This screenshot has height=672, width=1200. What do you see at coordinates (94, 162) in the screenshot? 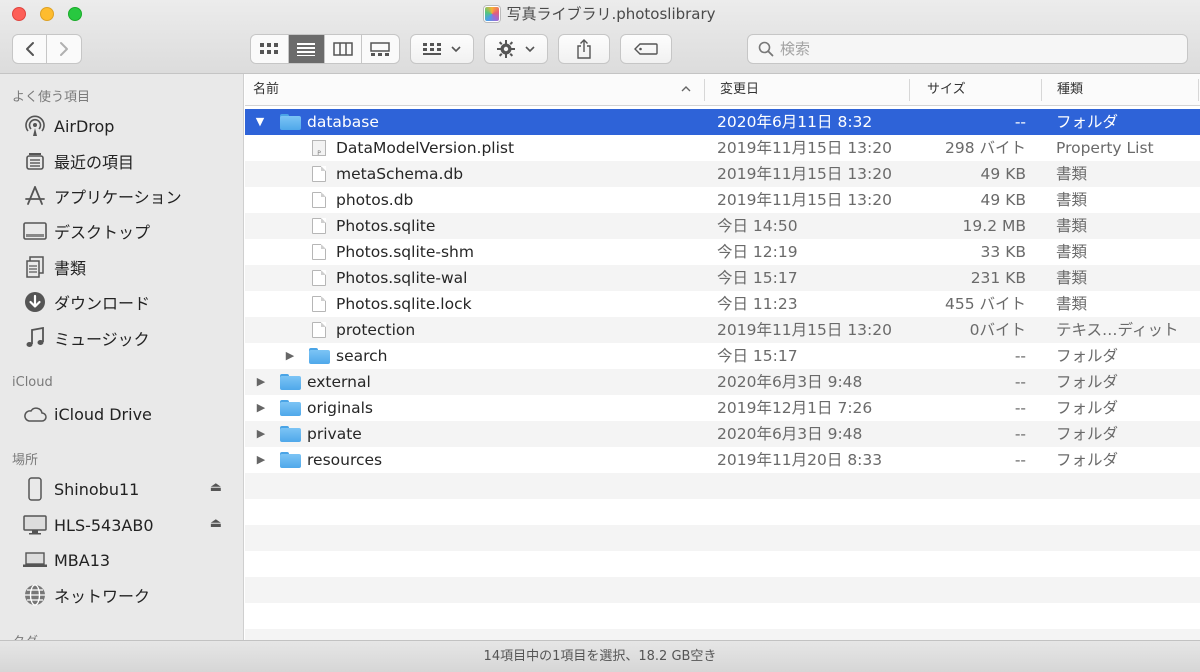
I see `sidebar-item-label: 最近の項目` at bounding box center [94, 162].